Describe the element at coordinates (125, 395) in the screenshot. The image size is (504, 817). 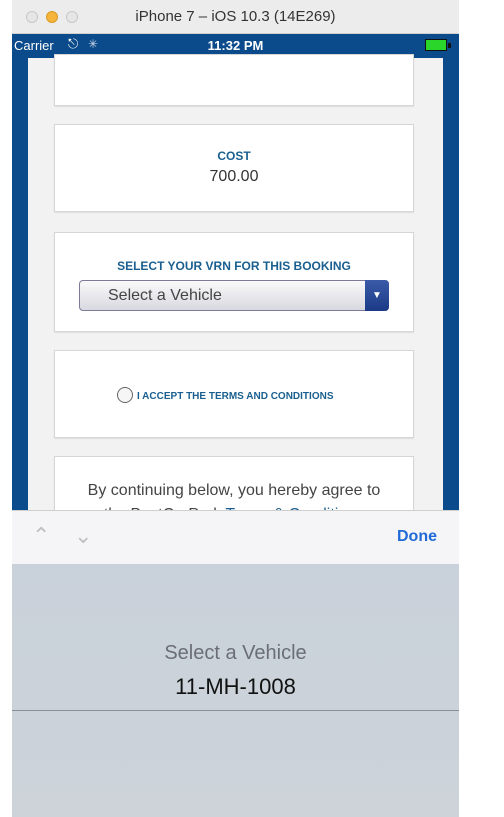
I see `accept-terms-checkbox` at that location.